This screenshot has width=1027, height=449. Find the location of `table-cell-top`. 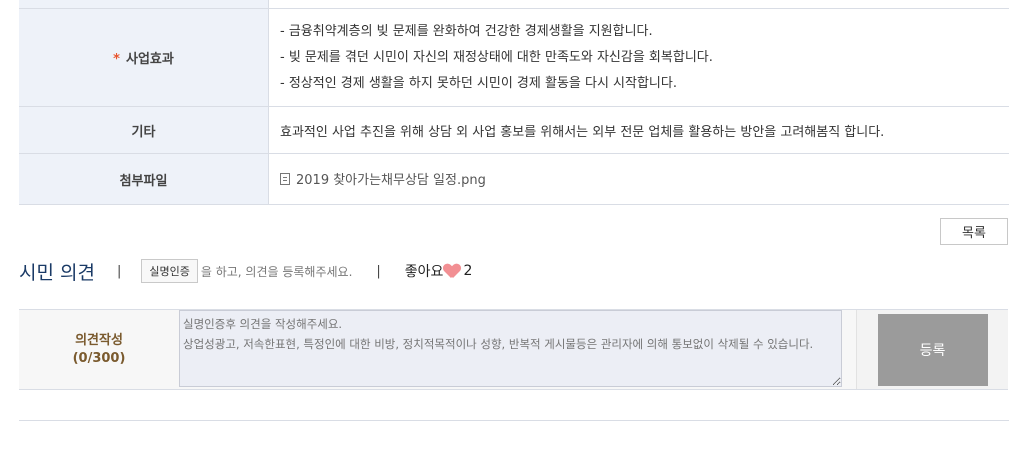

table-cell-top is located at coordinates (638, 4).